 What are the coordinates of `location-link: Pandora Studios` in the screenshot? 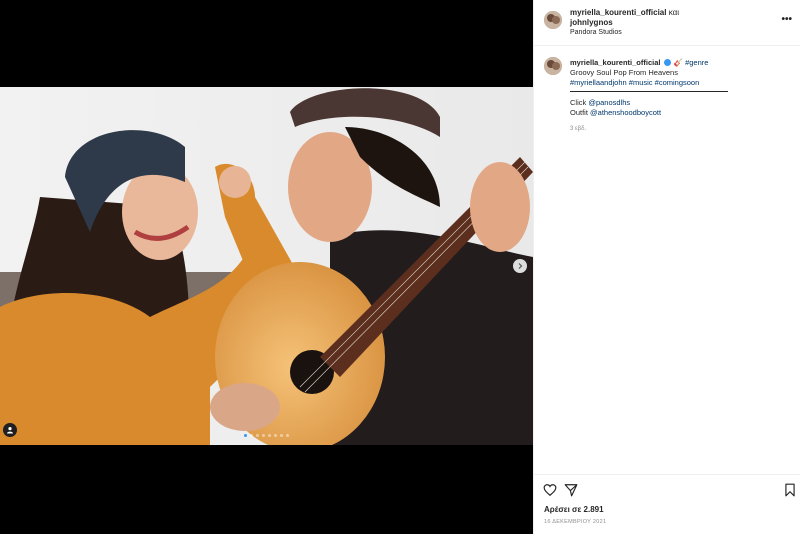 It's located at (596, 32).